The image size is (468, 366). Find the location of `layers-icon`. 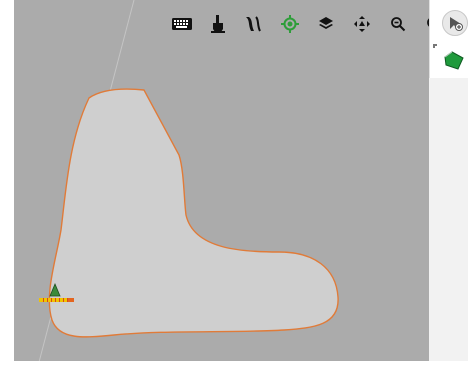

layers-icon is located at coordinates (326, 23).